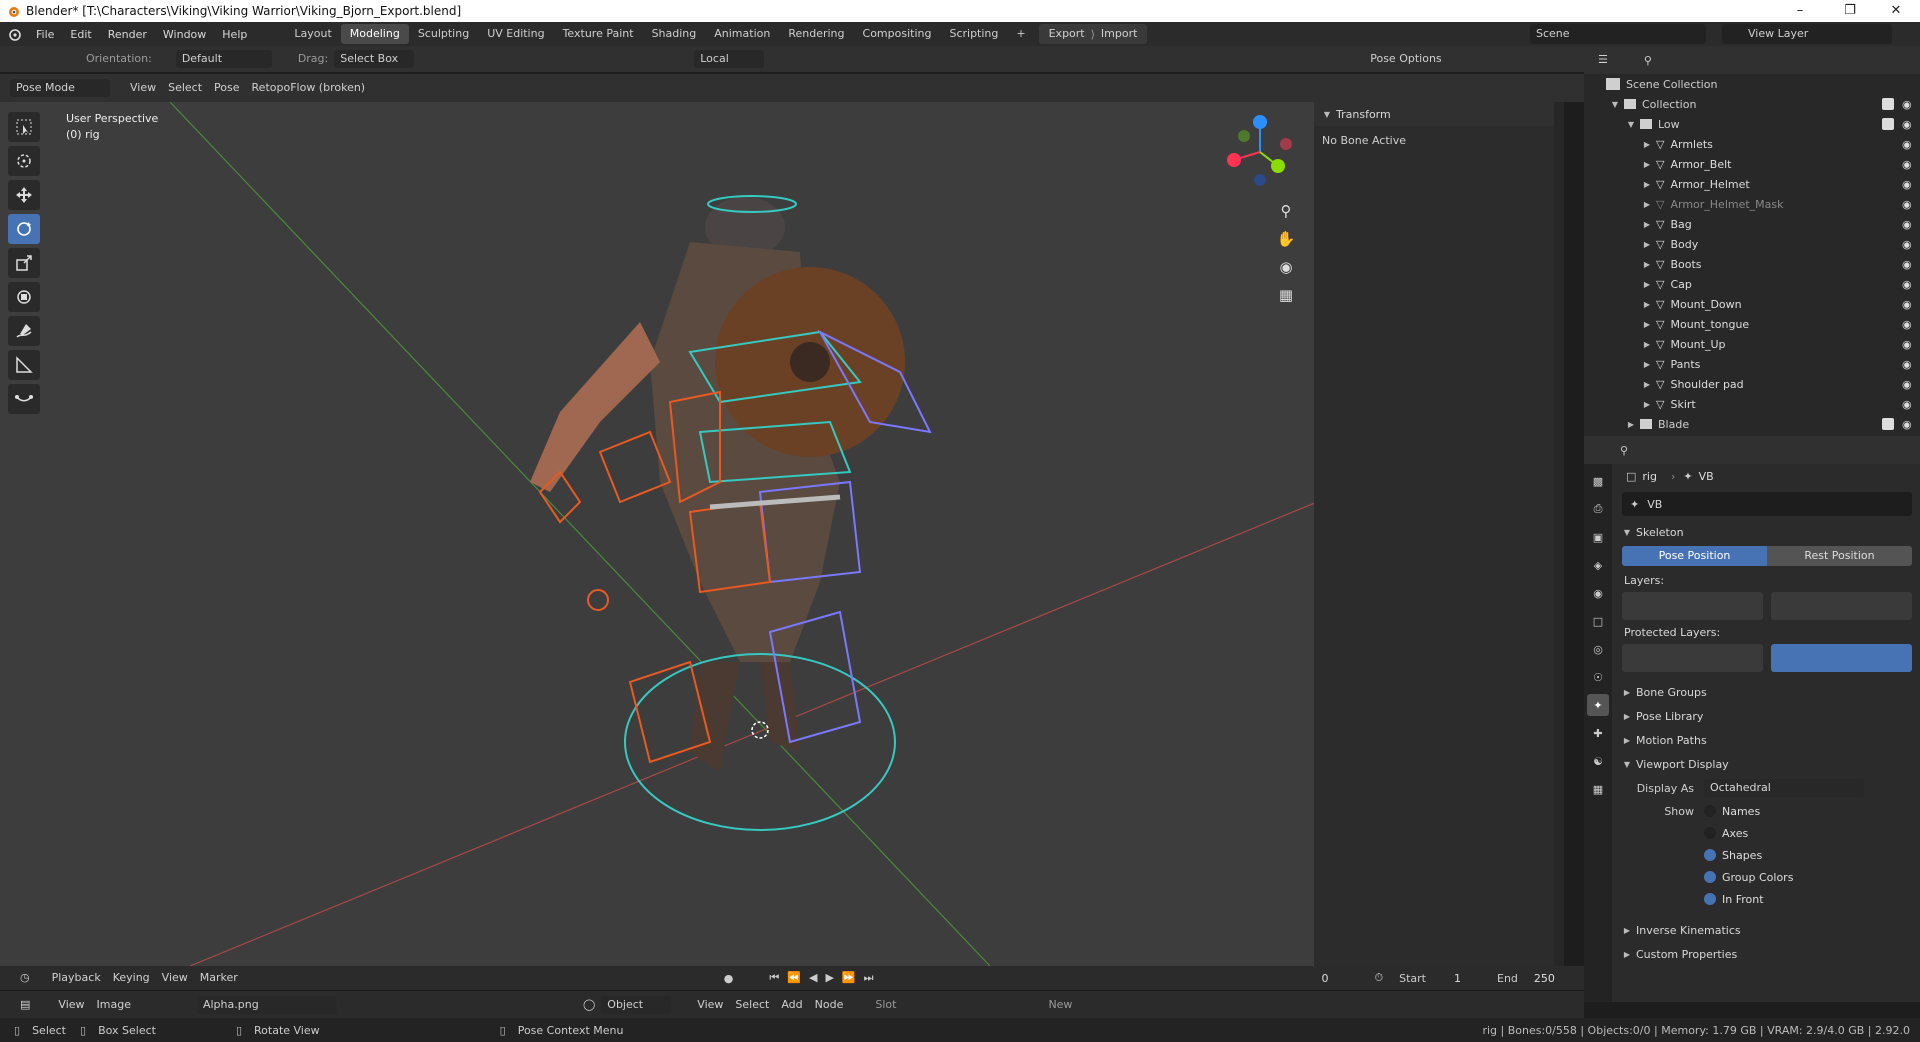 This screenshot has width=1920, height=1042. What do you see at coordinates (14, 34) in the screenshot?
I see `blender-menu-icon` at bounding box center [14, 34].